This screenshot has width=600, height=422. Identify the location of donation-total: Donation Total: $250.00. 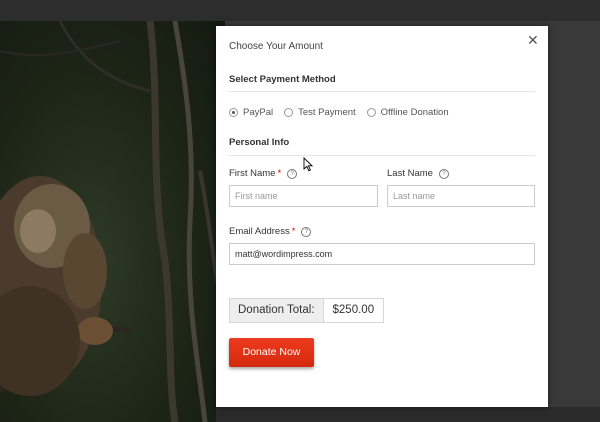
(307, 310).